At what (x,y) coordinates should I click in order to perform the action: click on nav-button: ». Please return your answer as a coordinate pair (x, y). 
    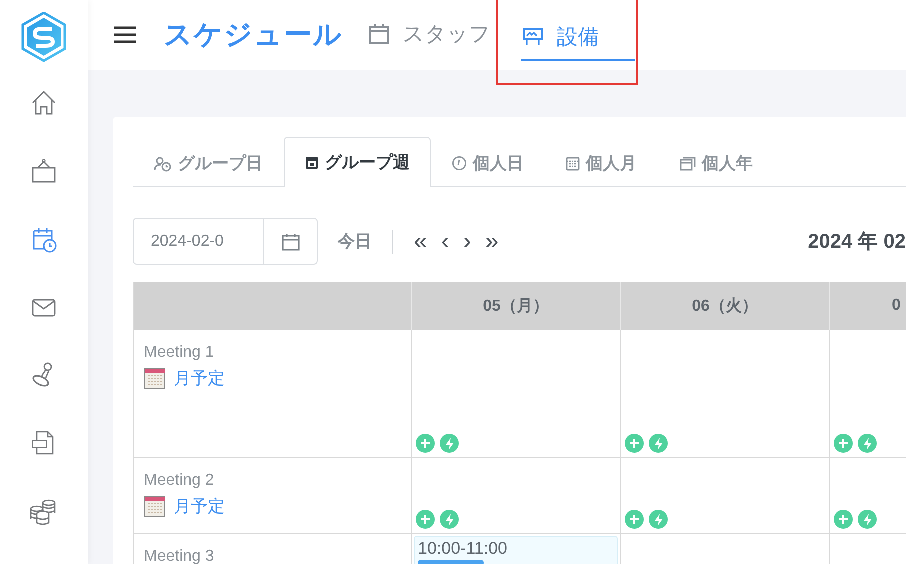
    Looking at the image, I should click on (492, 242).